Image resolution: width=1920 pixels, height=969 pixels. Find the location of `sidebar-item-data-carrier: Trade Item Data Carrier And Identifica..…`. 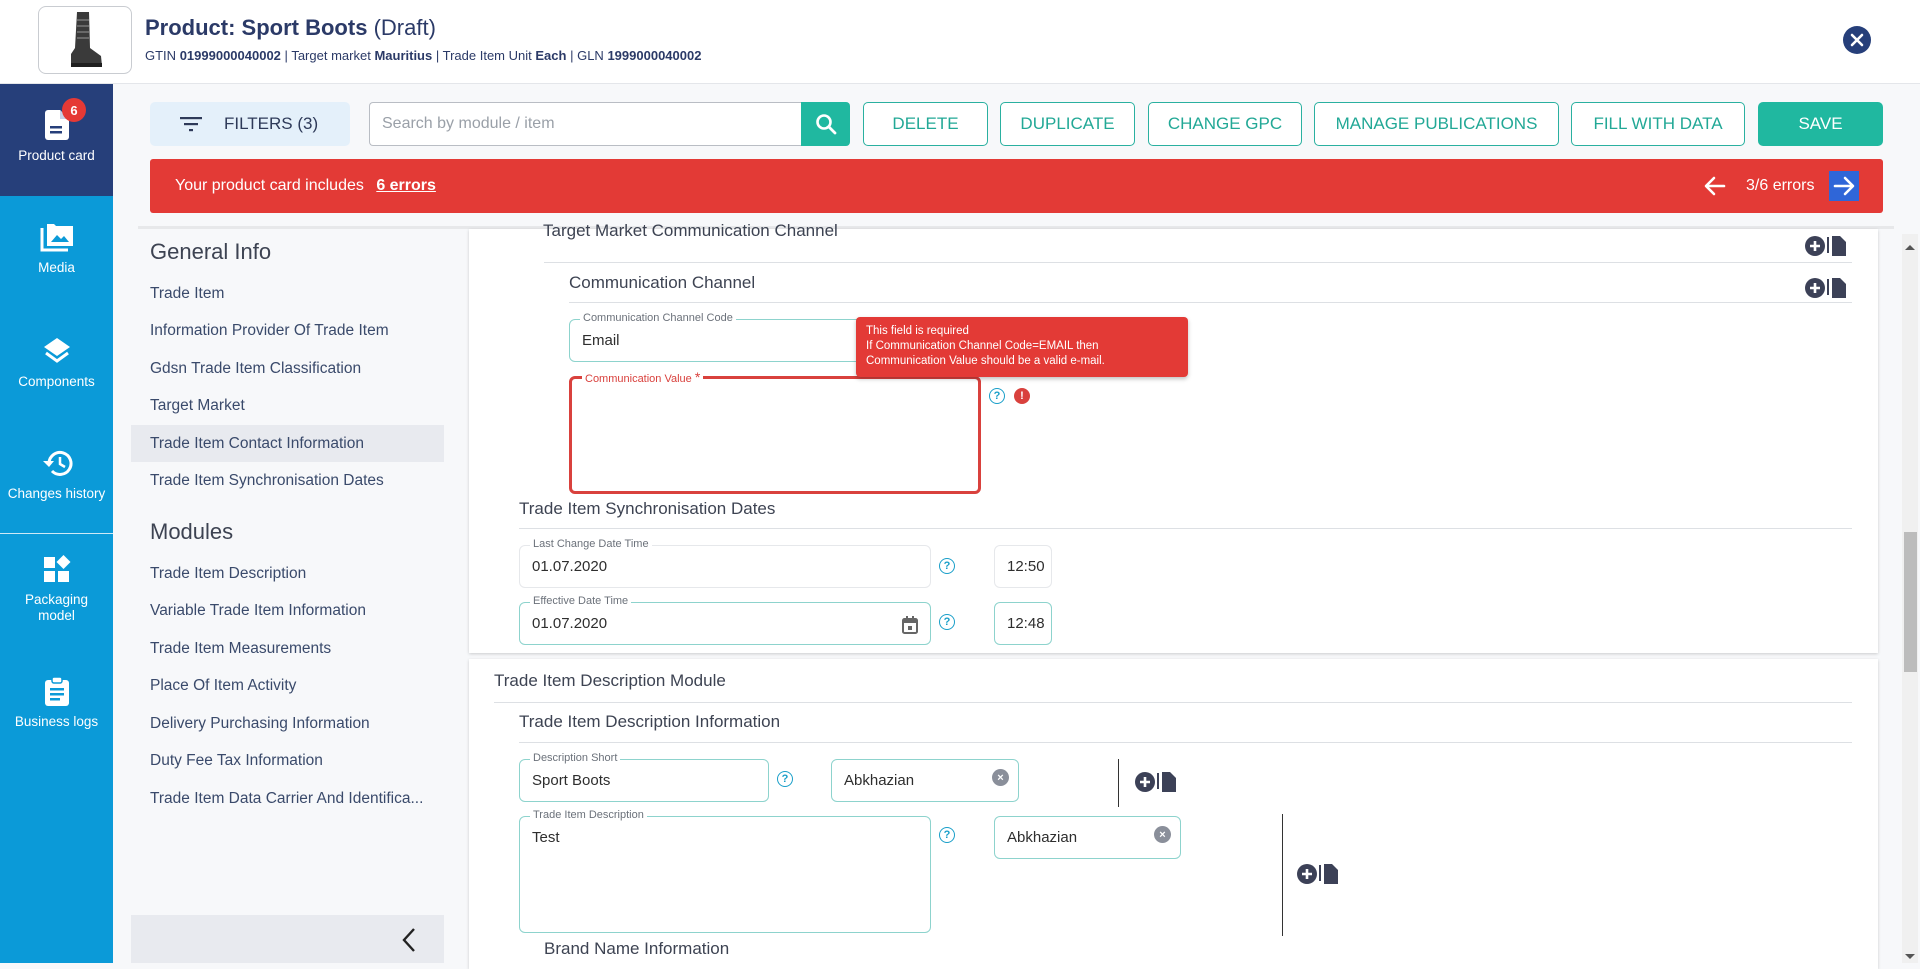

sidebar-item-data-carrier: Trade Item Data Carrier And Identifica..… is located at coordinates (287, 798).